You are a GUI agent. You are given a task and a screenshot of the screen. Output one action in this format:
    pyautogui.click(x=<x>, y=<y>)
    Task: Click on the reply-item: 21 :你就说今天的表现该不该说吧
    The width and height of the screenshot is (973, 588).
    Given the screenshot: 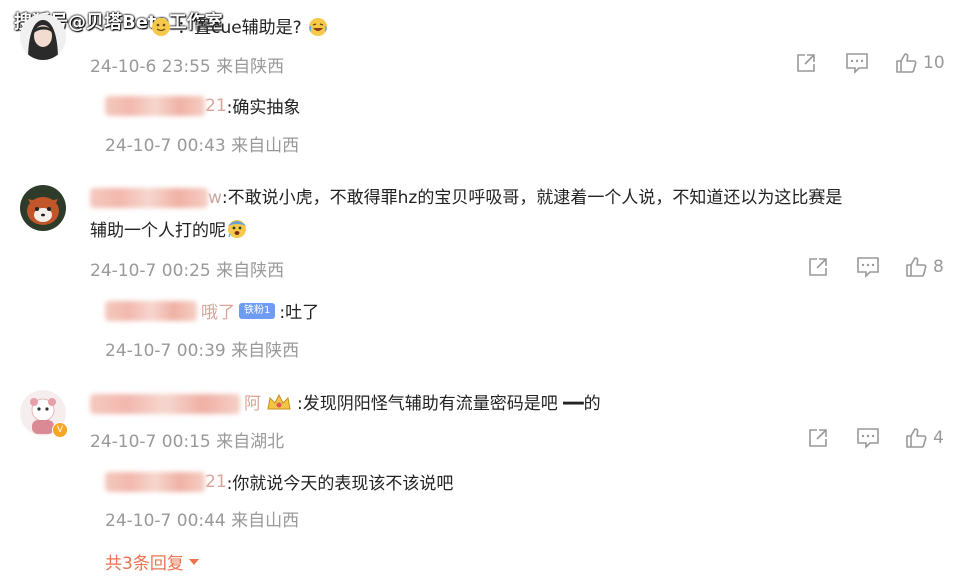 What is the action you would take?
    pyautogui.click(x=279, y=481)
    